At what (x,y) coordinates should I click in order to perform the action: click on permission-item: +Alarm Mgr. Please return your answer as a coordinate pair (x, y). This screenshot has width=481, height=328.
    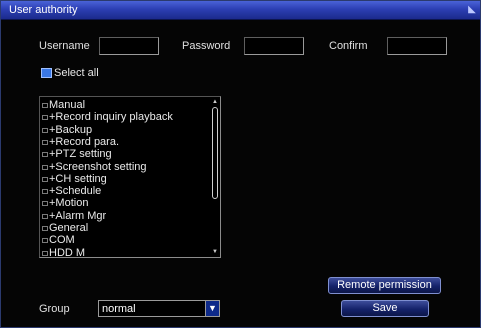
    Looking at the image, I should click on (74, 216).